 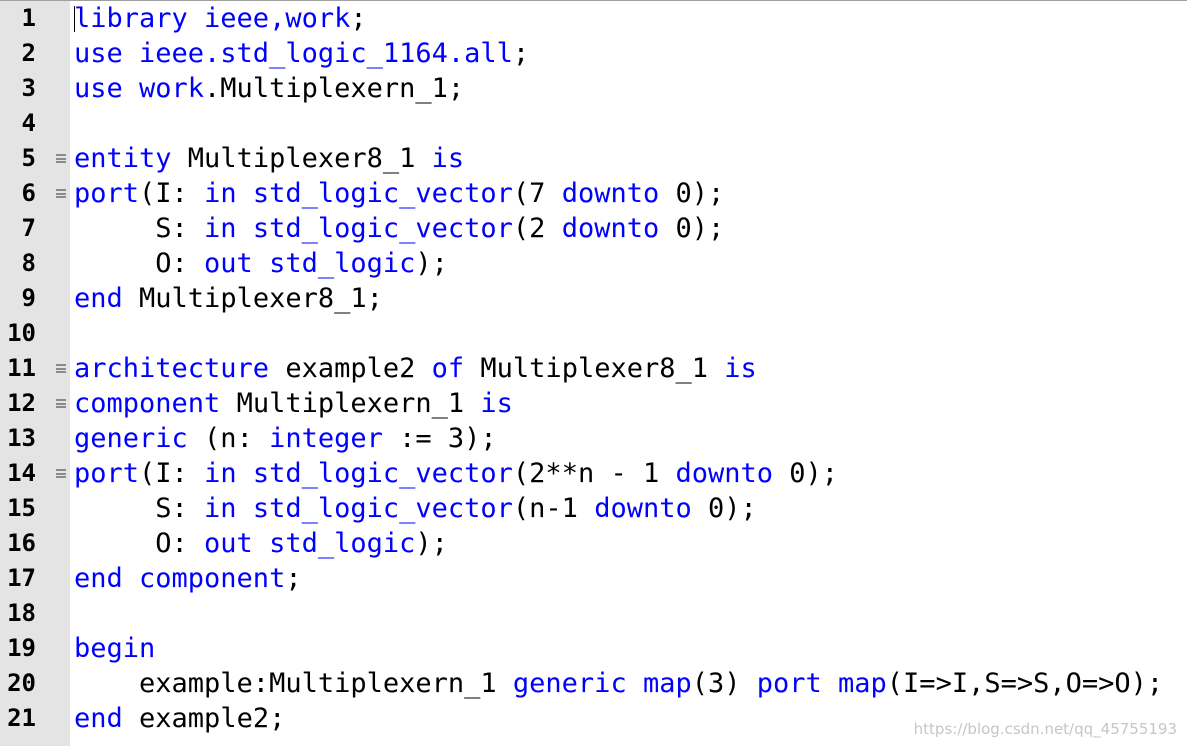 I want to click on line-number: 7, so click(x=28, y=228).